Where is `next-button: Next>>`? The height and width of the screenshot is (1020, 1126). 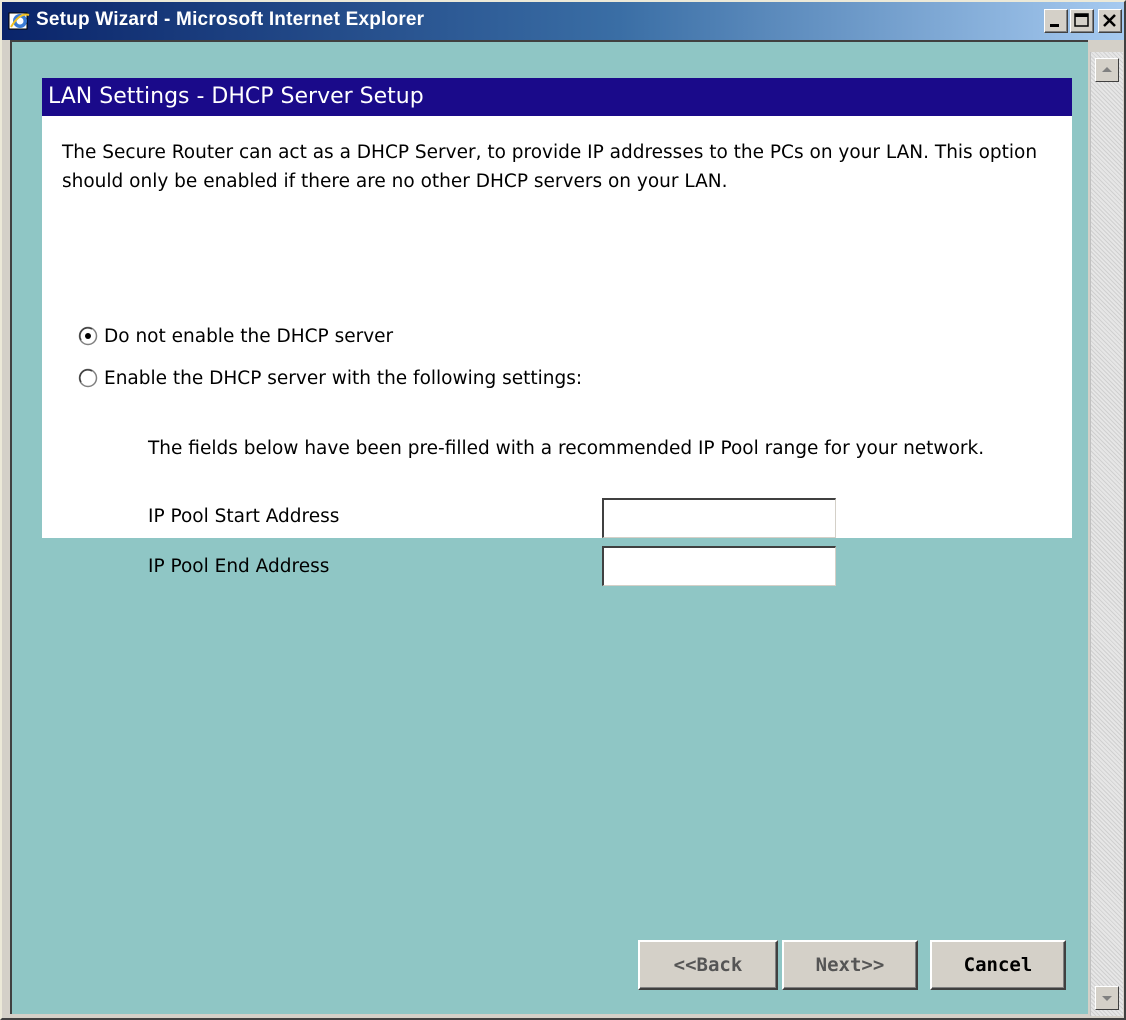 next-button: Next>> is located at coordinates (850, 965).